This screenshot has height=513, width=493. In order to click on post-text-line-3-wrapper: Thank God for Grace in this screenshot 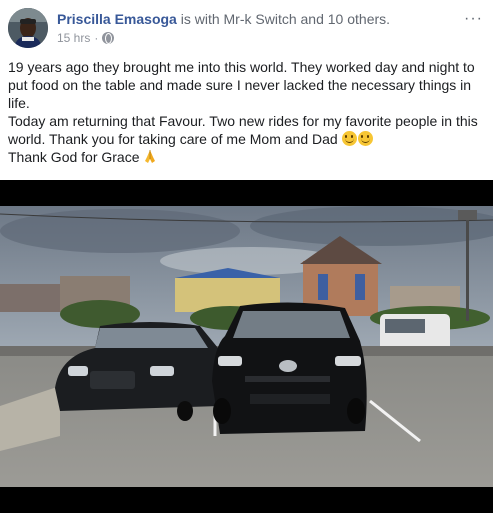, I will do `click(248, 157)`.